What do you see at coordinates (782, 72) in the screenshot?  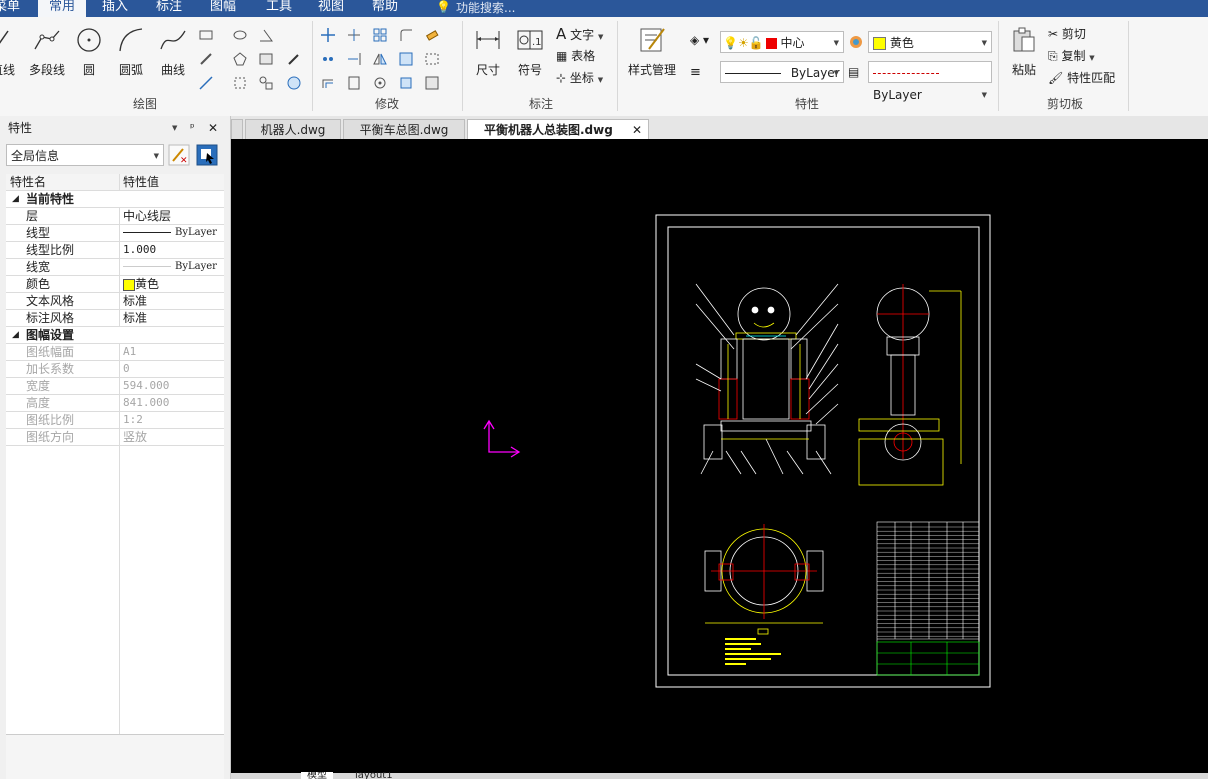 I see `lineweight-select: ByLayer ▼` at bounding box center [782, 72].